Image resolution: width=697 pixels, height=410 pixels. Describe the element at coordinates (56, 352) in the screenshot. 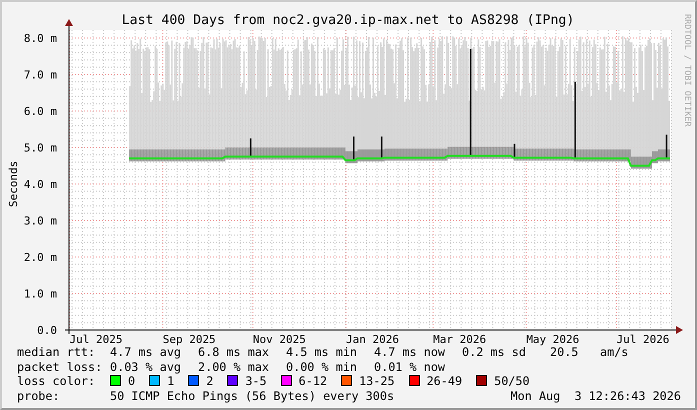

I see `legend-label: median rtt:` at that location.